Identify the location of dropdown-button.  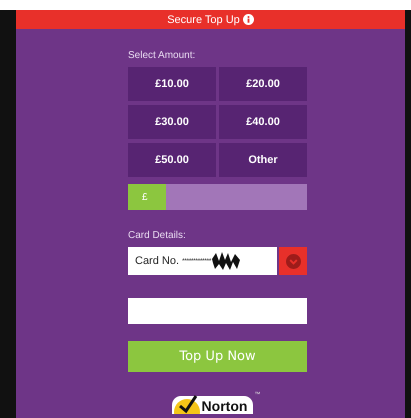
(293, 261).